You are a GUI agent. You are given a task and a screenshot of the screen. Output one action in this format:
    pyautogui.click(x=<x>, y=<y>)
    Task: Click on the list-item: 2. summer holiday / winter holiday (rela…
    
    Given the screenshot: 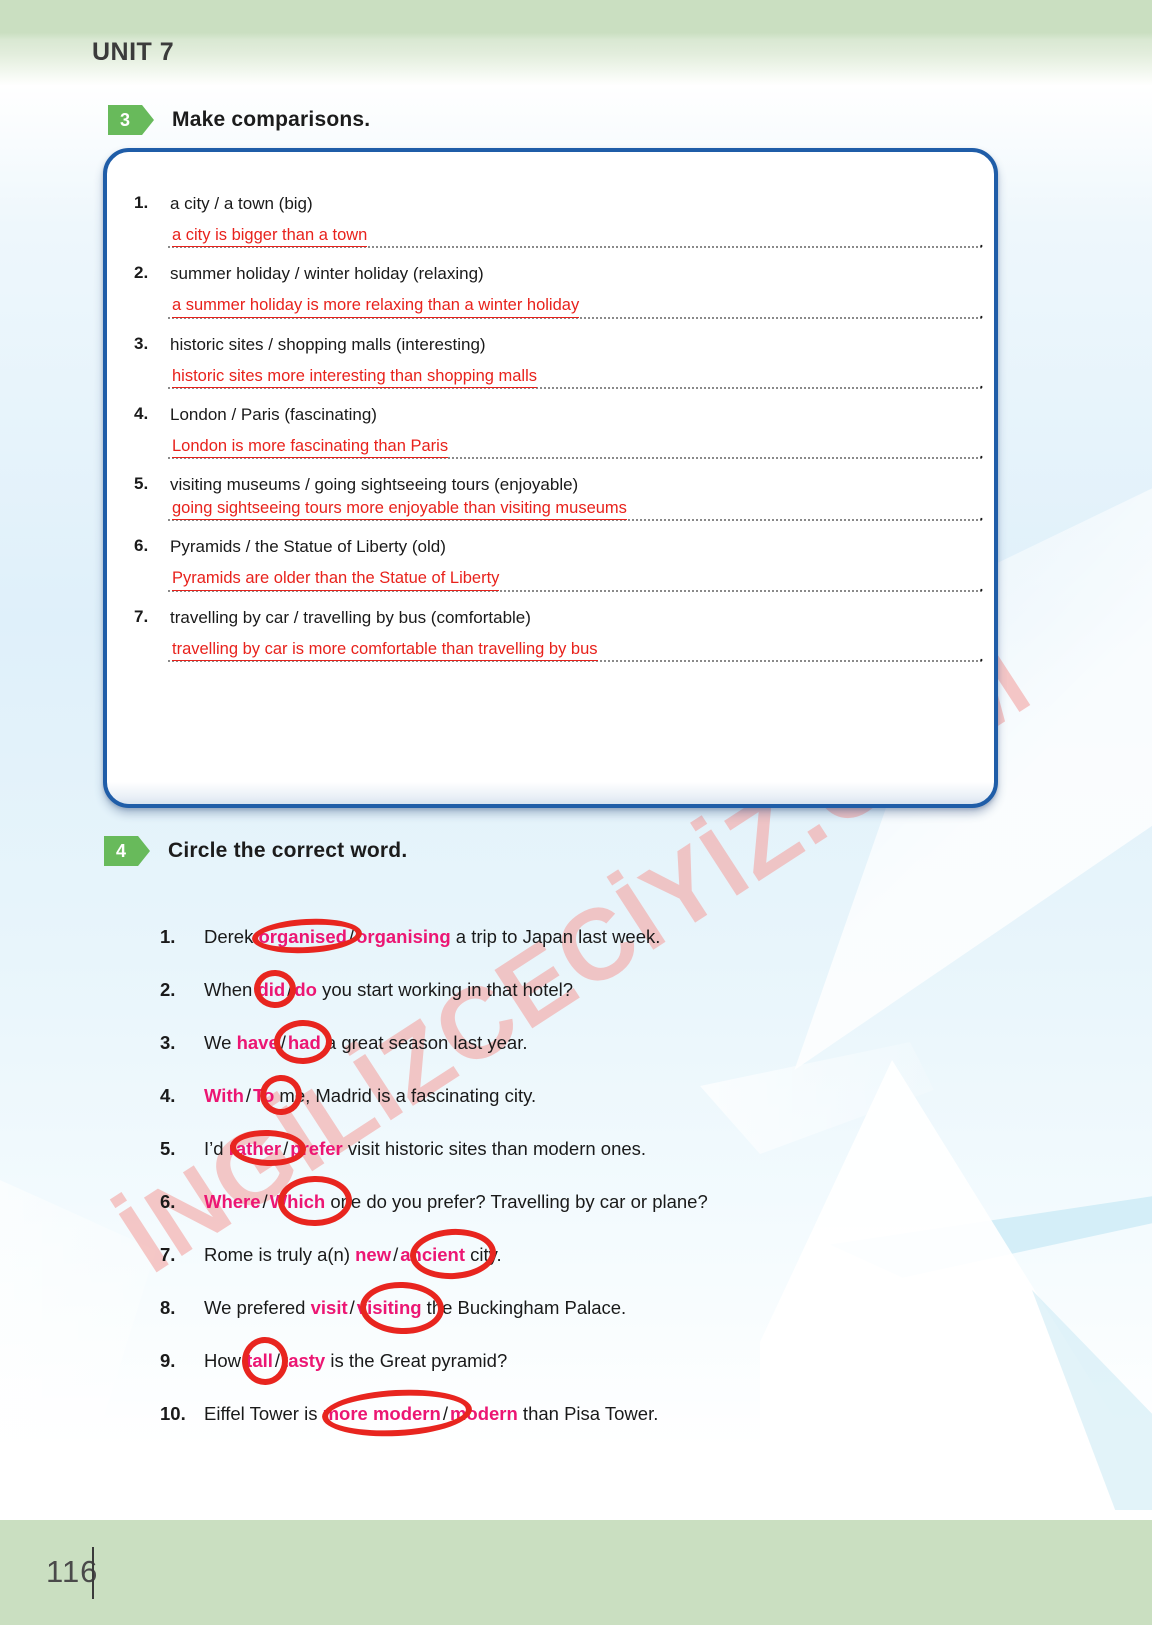 What is the action you would take?
    pyautogui.click(x=559, y=295)
    